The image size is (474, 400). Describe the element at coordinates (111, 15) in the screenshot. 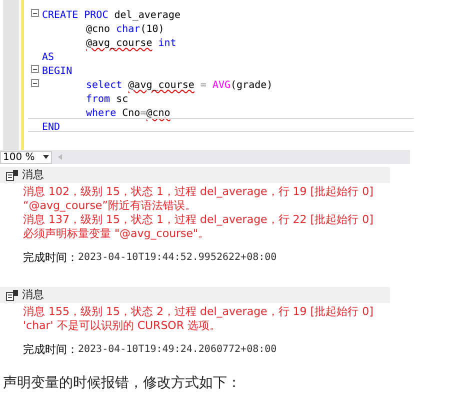

I see `code-line: CREATE PROC del_average` at that location.